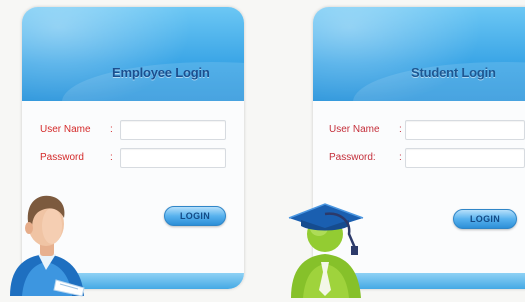  What do you see at coordinates (485, 219) in the screenshot?
I see `student-login-button: LOGIN` at bounding box center [485, 219].